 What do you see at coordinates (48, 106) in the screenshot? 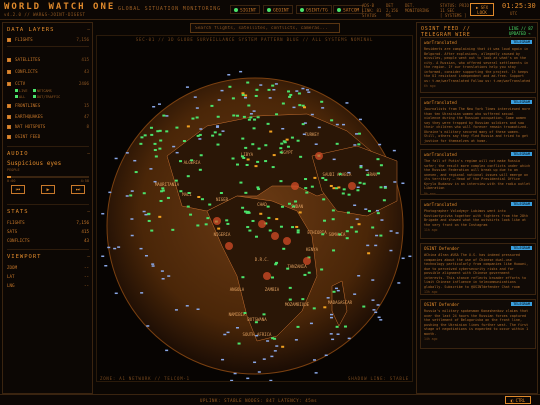
I see `layer-frontlines: FRONTLINES 15` at bounding box center [48, 106].